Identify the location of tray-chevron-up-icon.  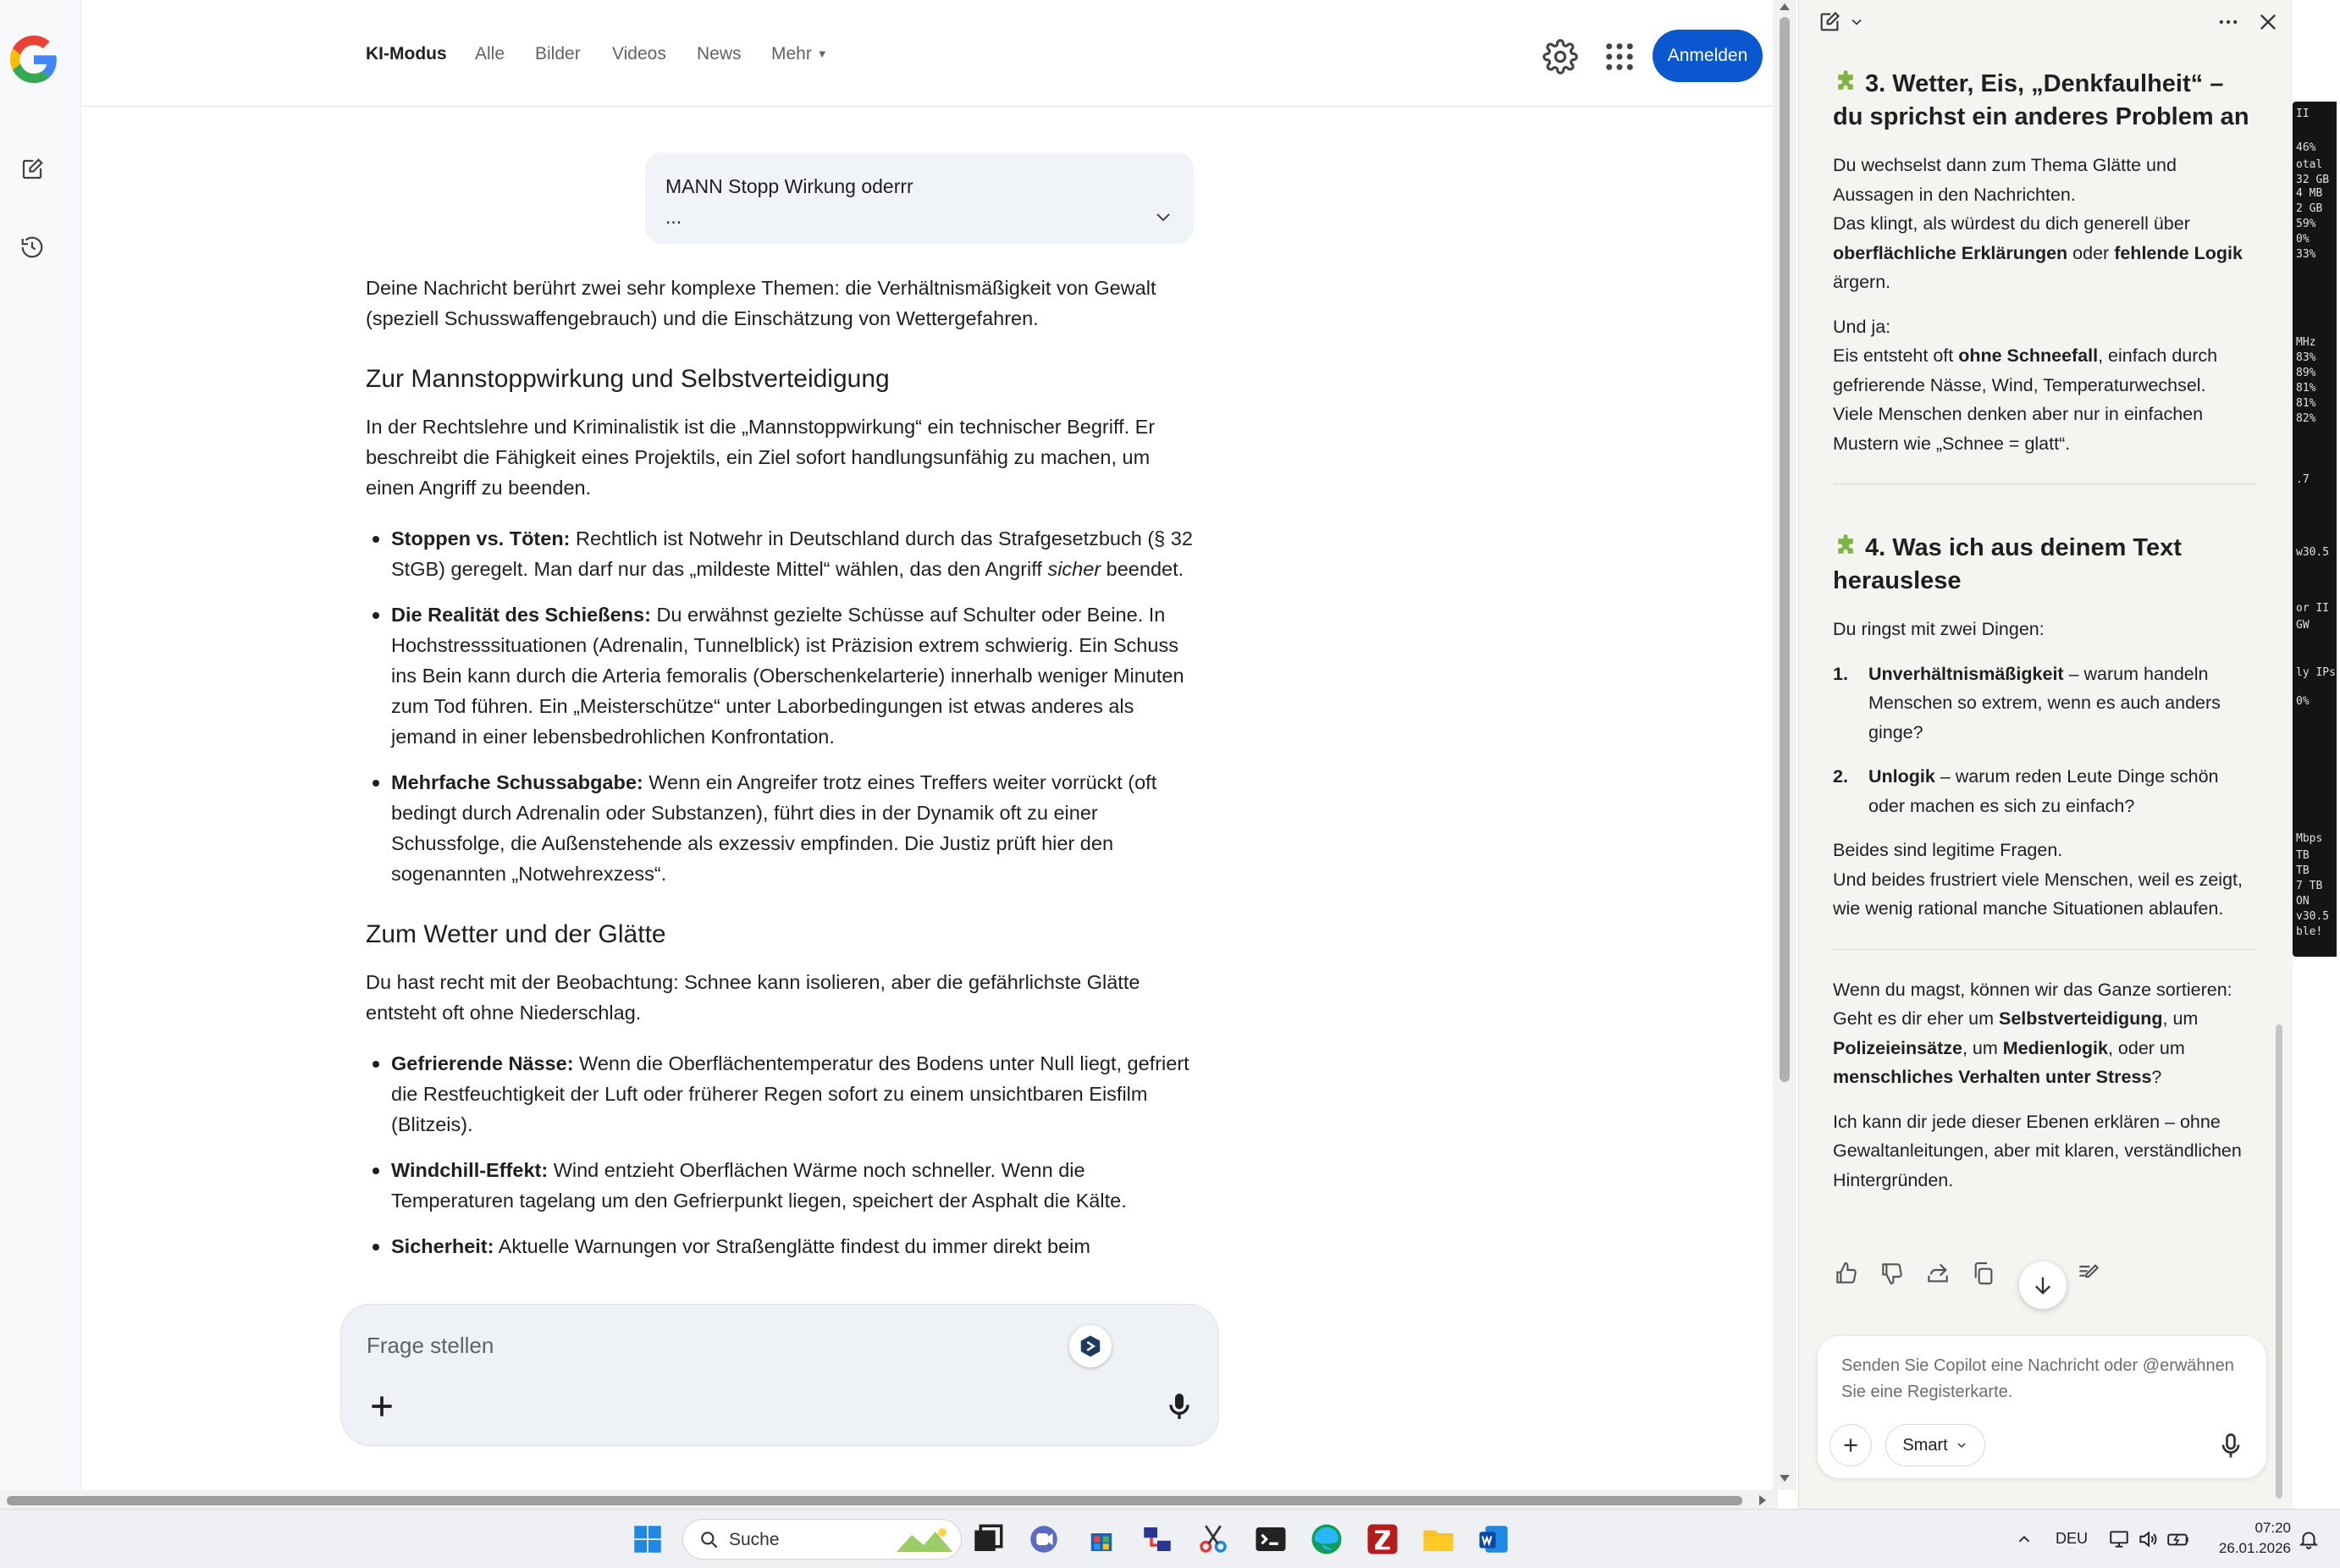
(2024, 1539).